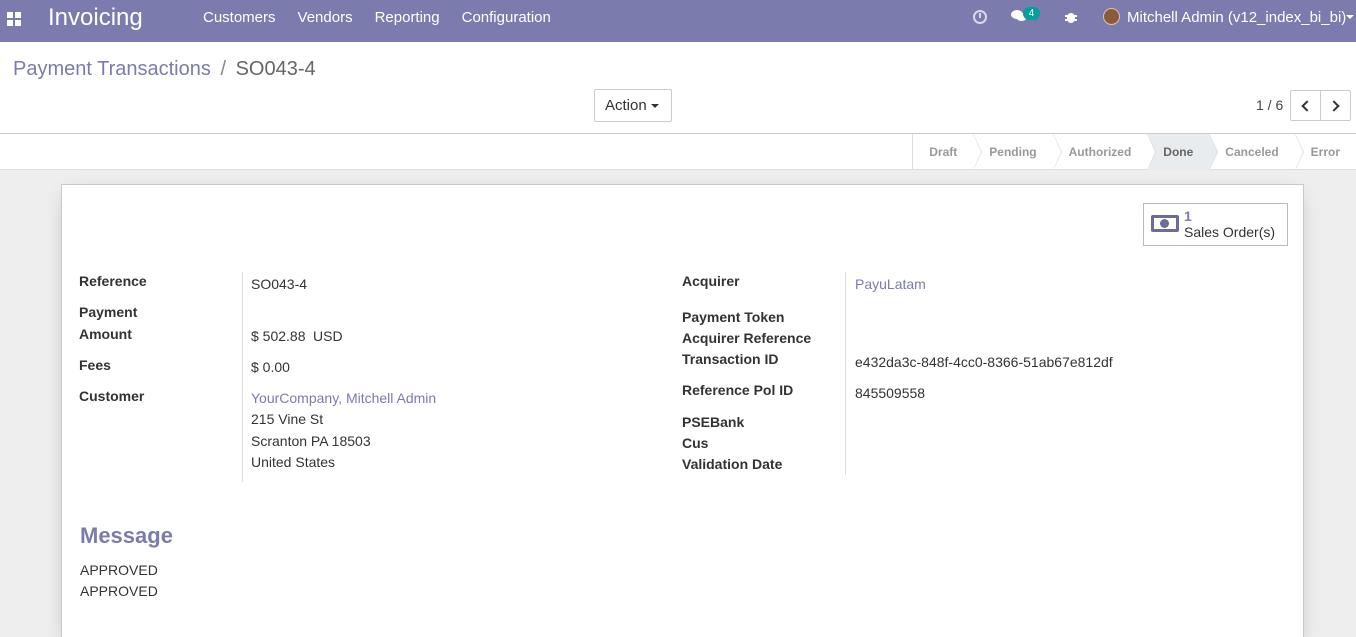 The height and width of the screenshot is (637, 1356). Describe the element at coordinates (738, 390) in the screenshot. I see `reference-pol-id-label: Reference Pol ID` at that location.